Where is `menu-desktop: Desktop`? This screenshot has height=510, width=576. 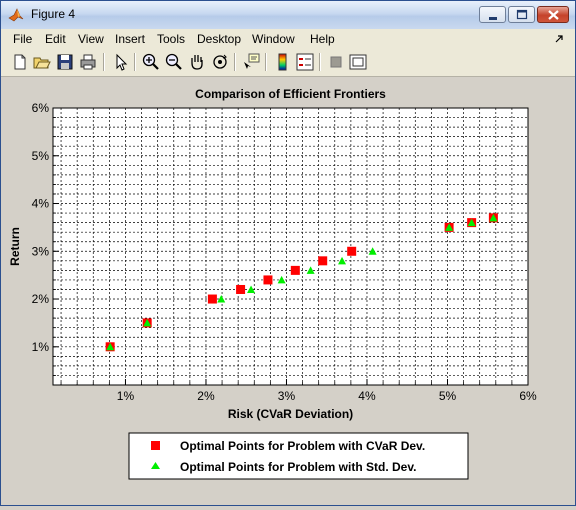
menu-desktop: Desktop is located at coordinates (219, 39).